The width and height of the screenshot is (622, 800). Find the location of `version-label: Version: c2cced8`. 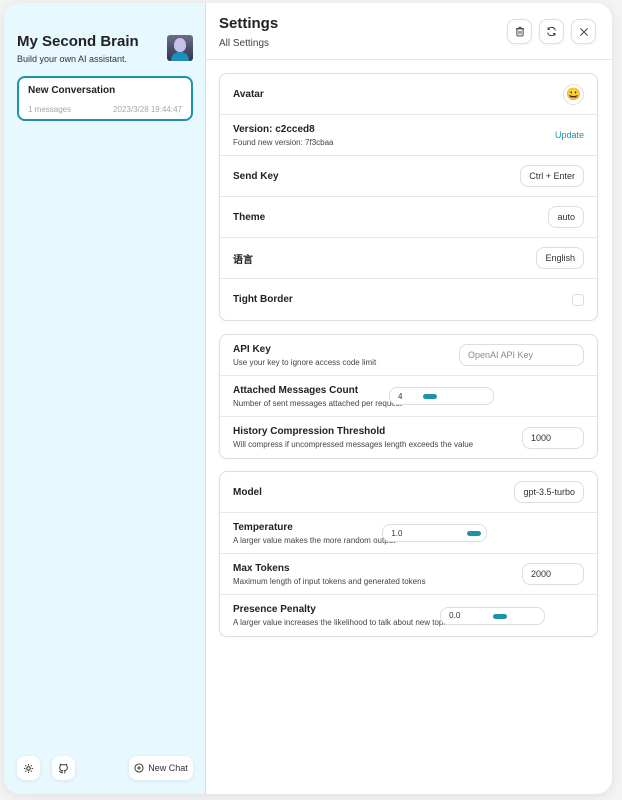

version-label: Version: c2cced8 is located at coordinates (274, 129).